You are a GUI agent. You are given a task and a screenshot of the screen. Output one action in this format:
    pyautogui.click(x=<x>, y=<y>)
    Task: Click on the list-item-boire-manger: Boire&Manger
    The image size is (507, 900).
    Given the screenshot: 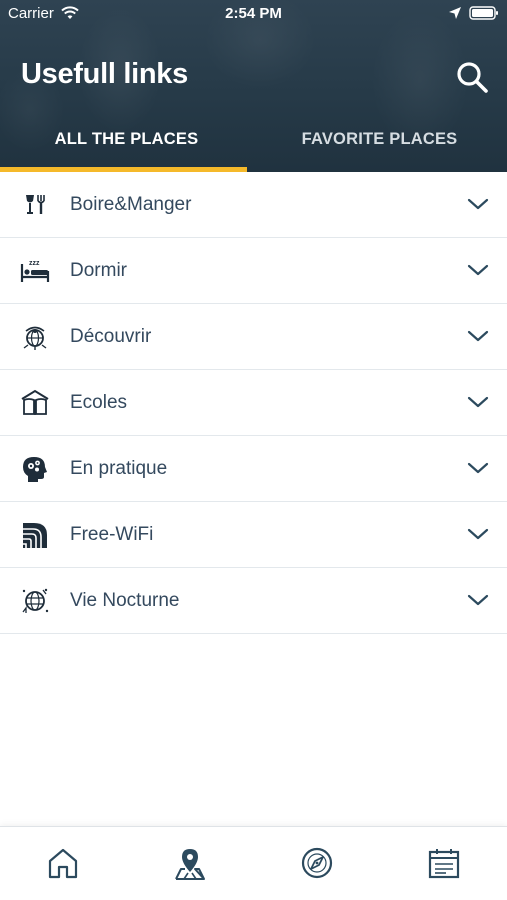 What is the action you would take?
    pyautogui.click(x=253, y=205)
    